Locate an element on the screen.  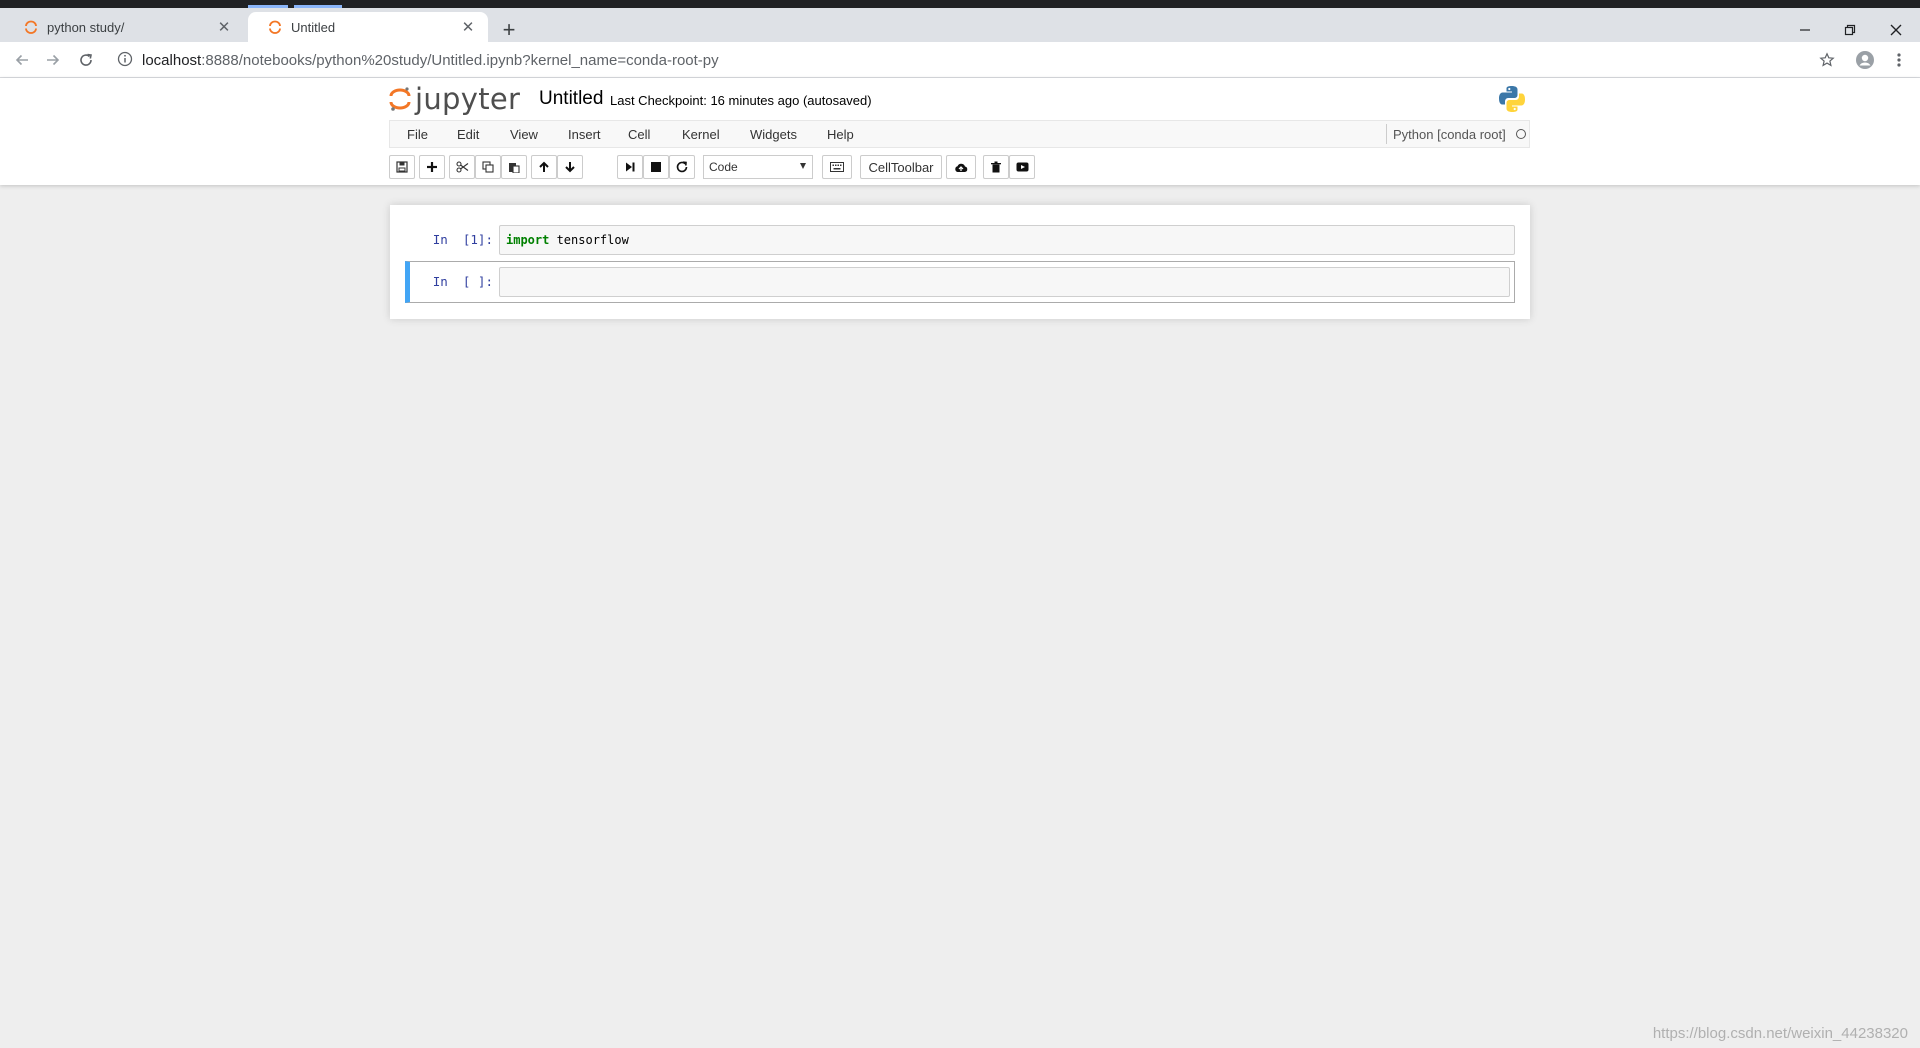
notebook-name: Untitled is located at coordinates (571, 99).